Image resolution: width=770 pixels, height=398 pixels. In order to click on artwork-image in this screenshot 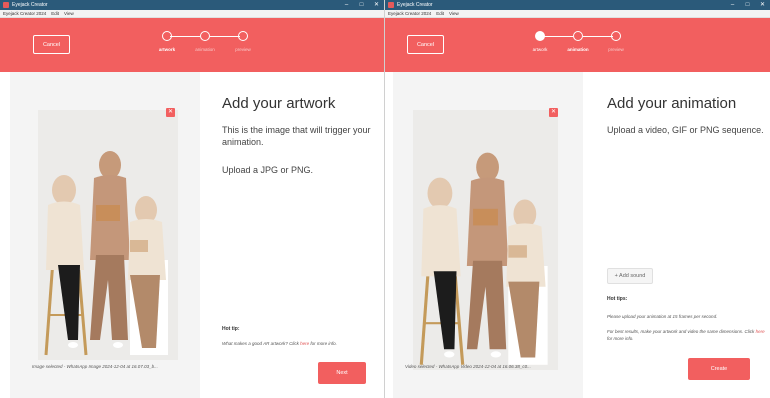, I will do `click(108, 235)`.